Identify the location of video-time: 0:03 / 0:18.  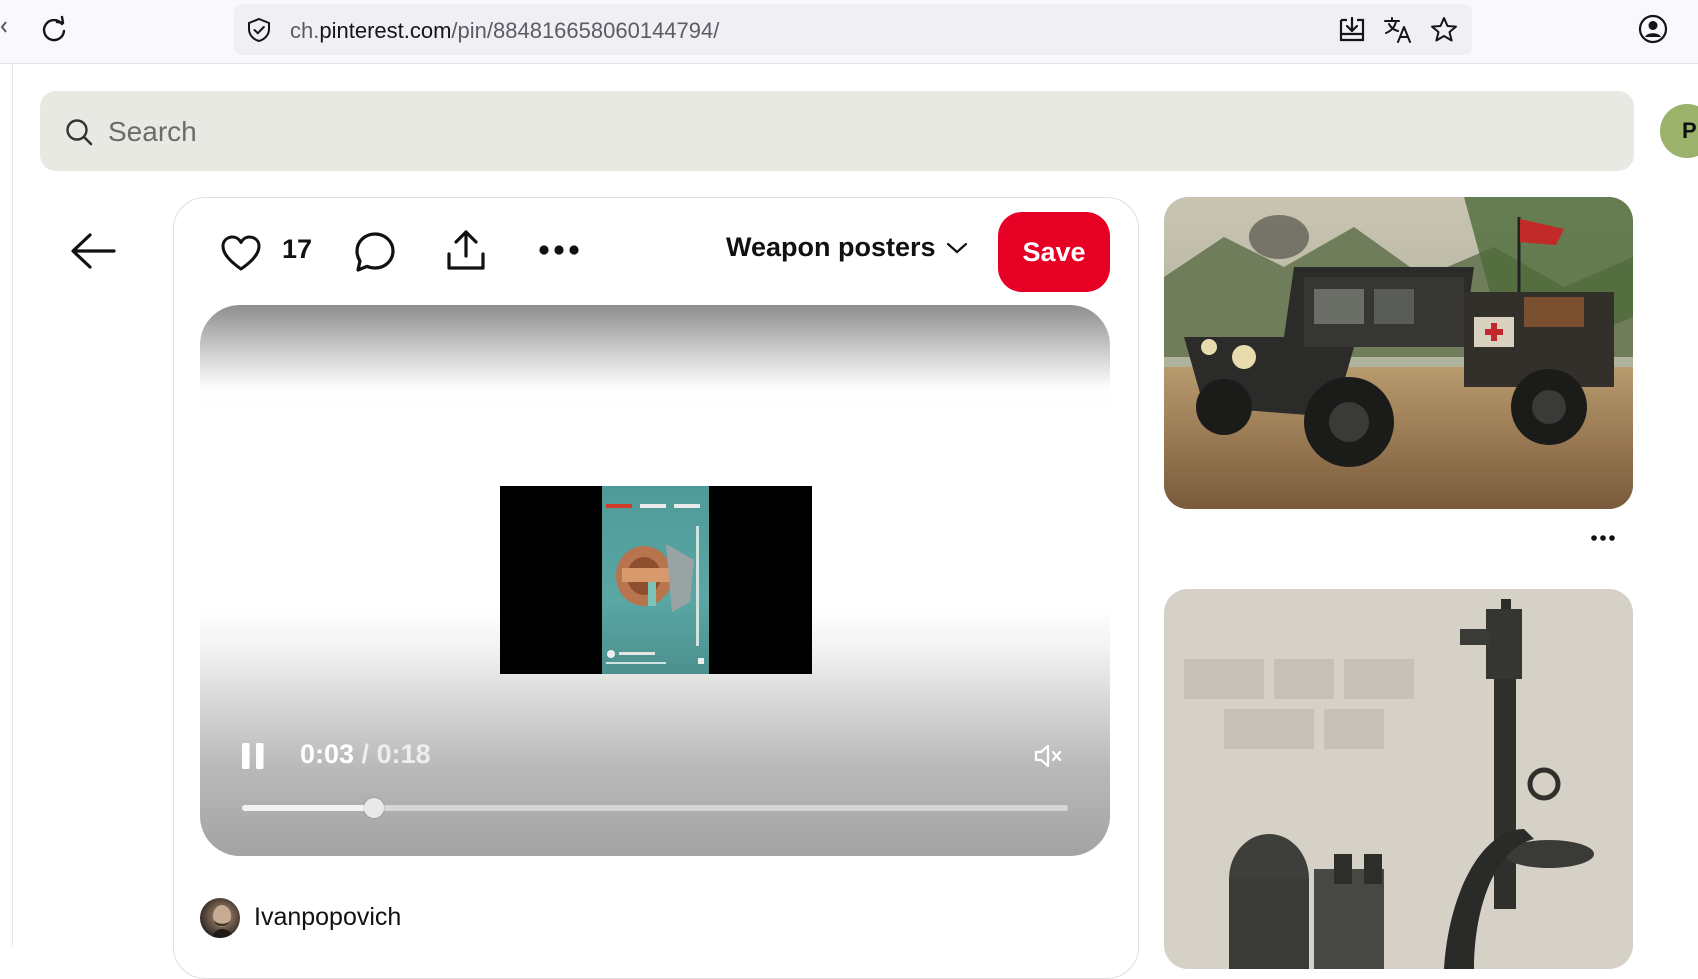
(365, 754).